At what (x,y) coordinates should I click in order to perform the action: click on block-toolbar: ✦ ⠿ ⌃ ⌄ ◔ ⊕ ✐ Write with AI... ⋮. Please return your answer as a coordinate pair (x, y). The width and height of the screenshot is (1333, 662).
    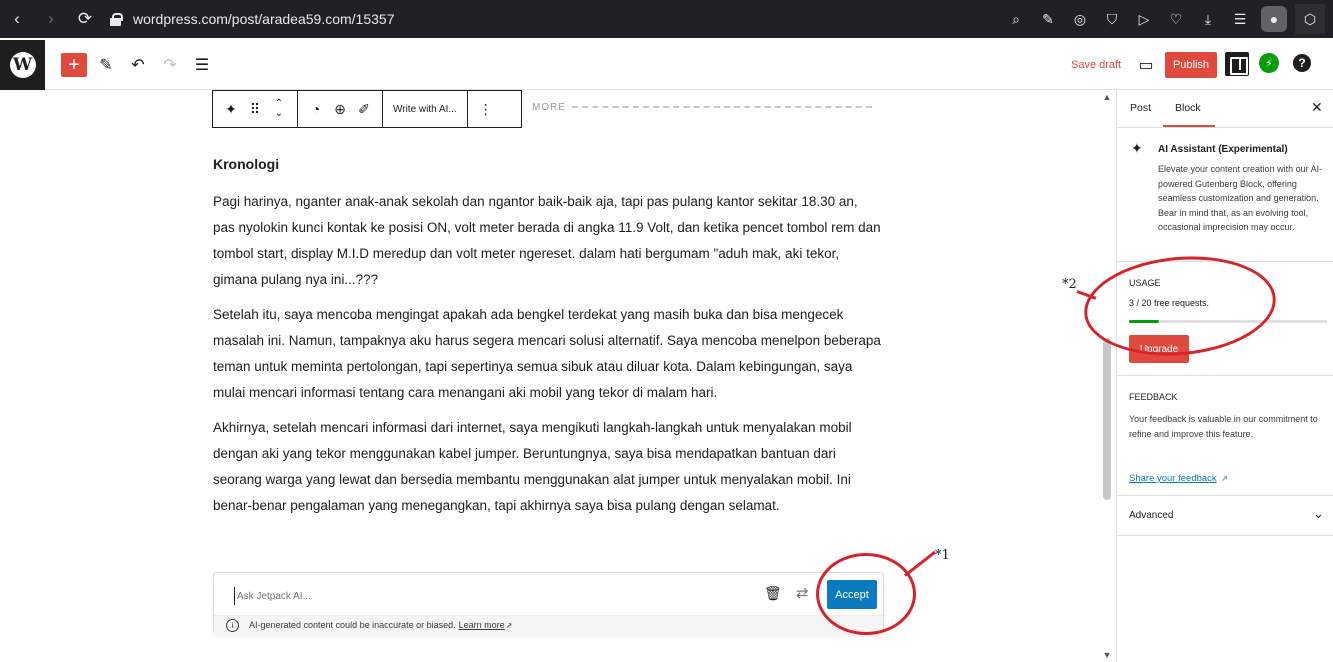
    Looking at the image, I should click on (367, 109).